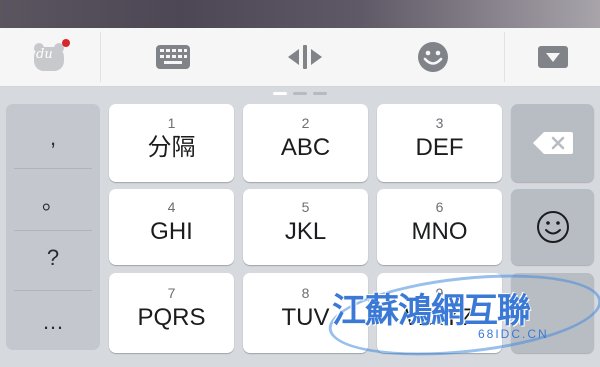 The width and height of the screenshot is (600, 367). I want to click on key-number: 7, so click(171, 293).